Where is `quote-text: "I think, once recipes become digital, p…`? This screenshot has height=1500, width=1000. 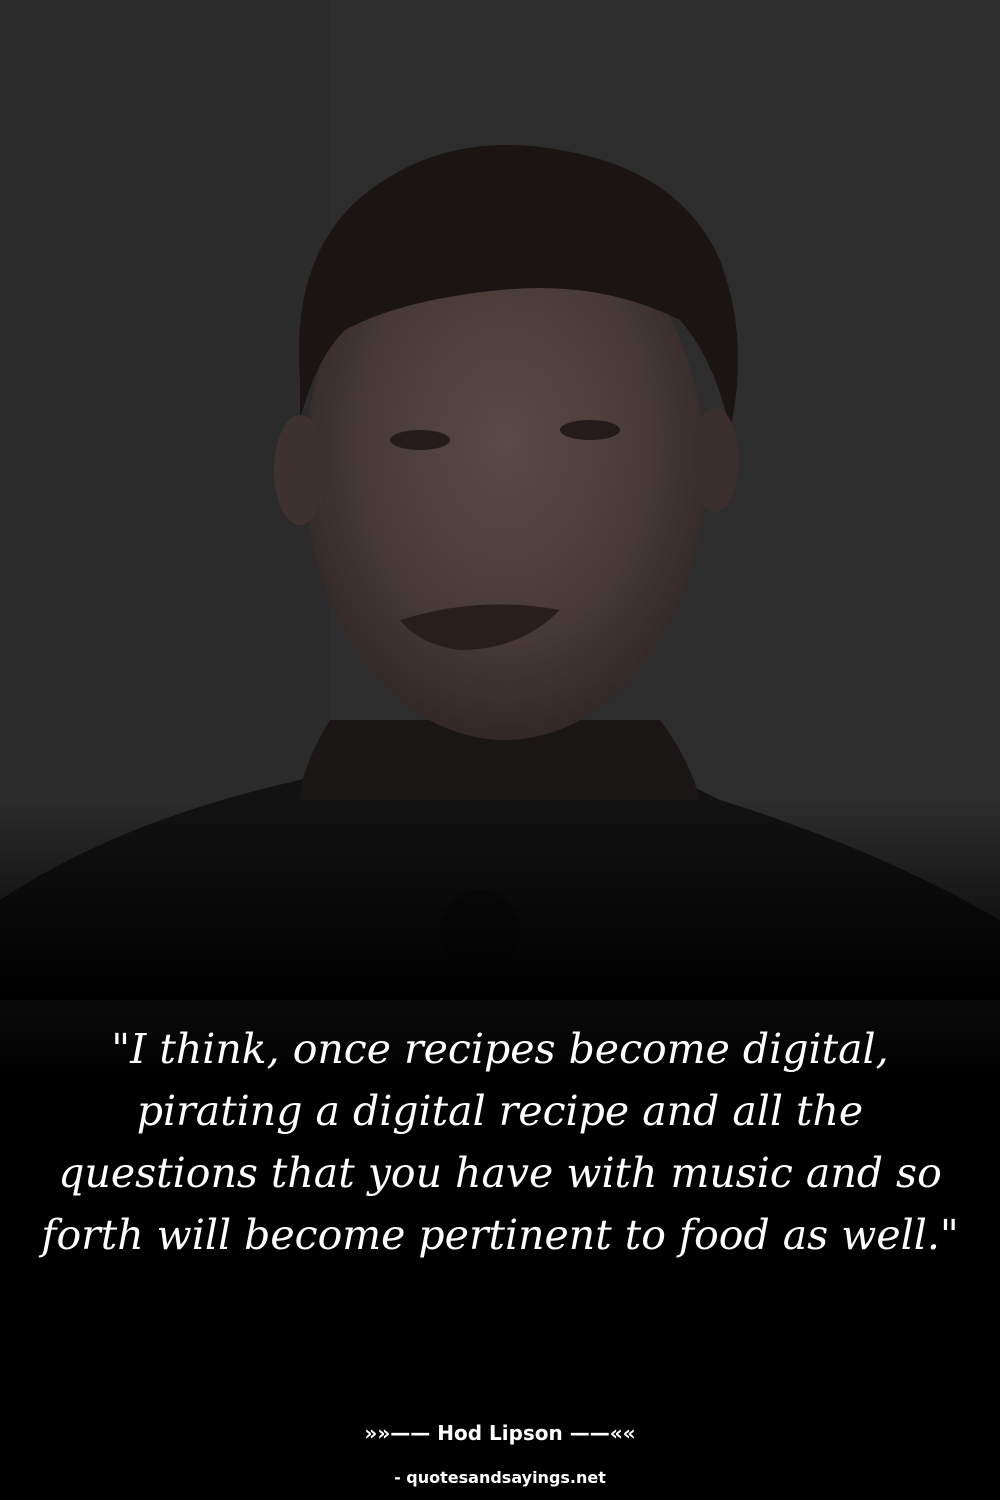 quote-text: "I think, once recipes become digital, p… is located at coordinates (500, 1142).